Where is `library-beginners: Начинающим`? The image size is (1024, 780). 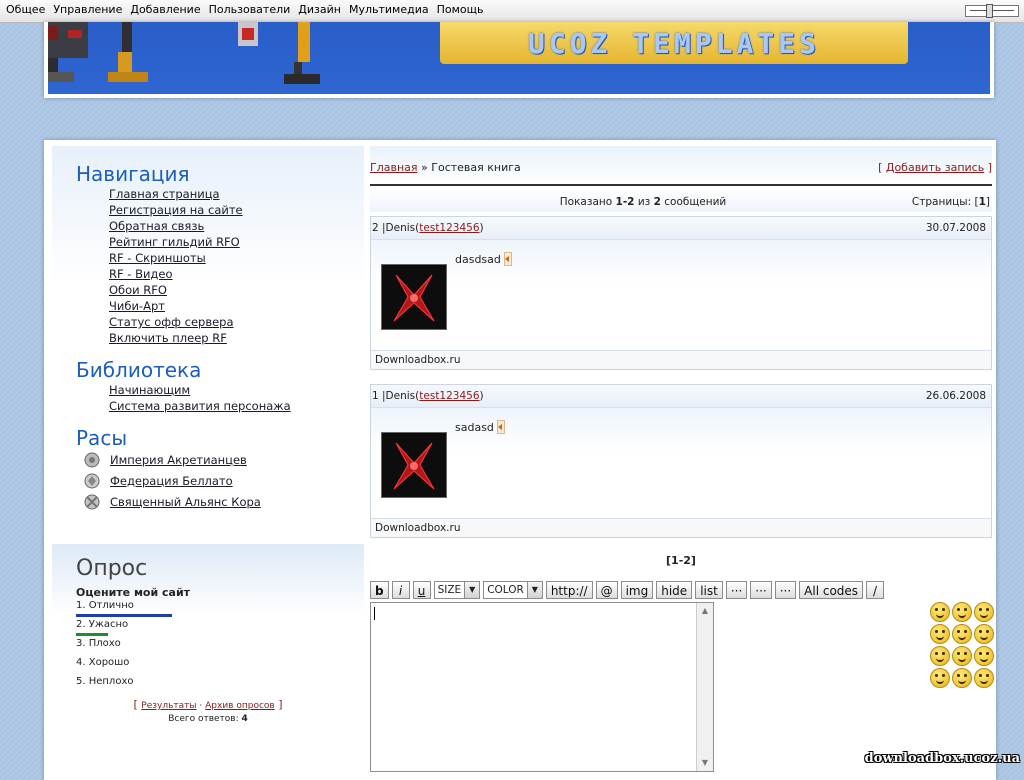 library-beginners: Начинающим is located at coordinates (200, 390).